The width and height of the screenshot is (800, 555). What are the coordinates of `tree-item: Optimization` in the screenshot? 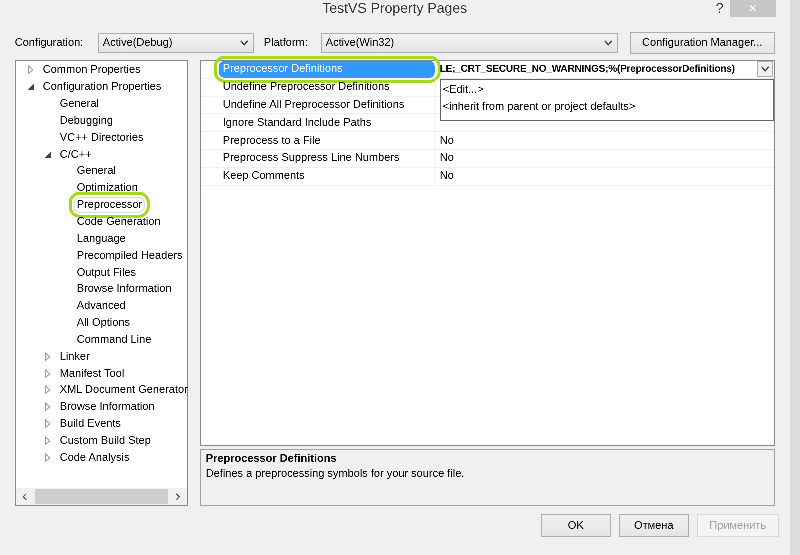 It's located at (108, 188).